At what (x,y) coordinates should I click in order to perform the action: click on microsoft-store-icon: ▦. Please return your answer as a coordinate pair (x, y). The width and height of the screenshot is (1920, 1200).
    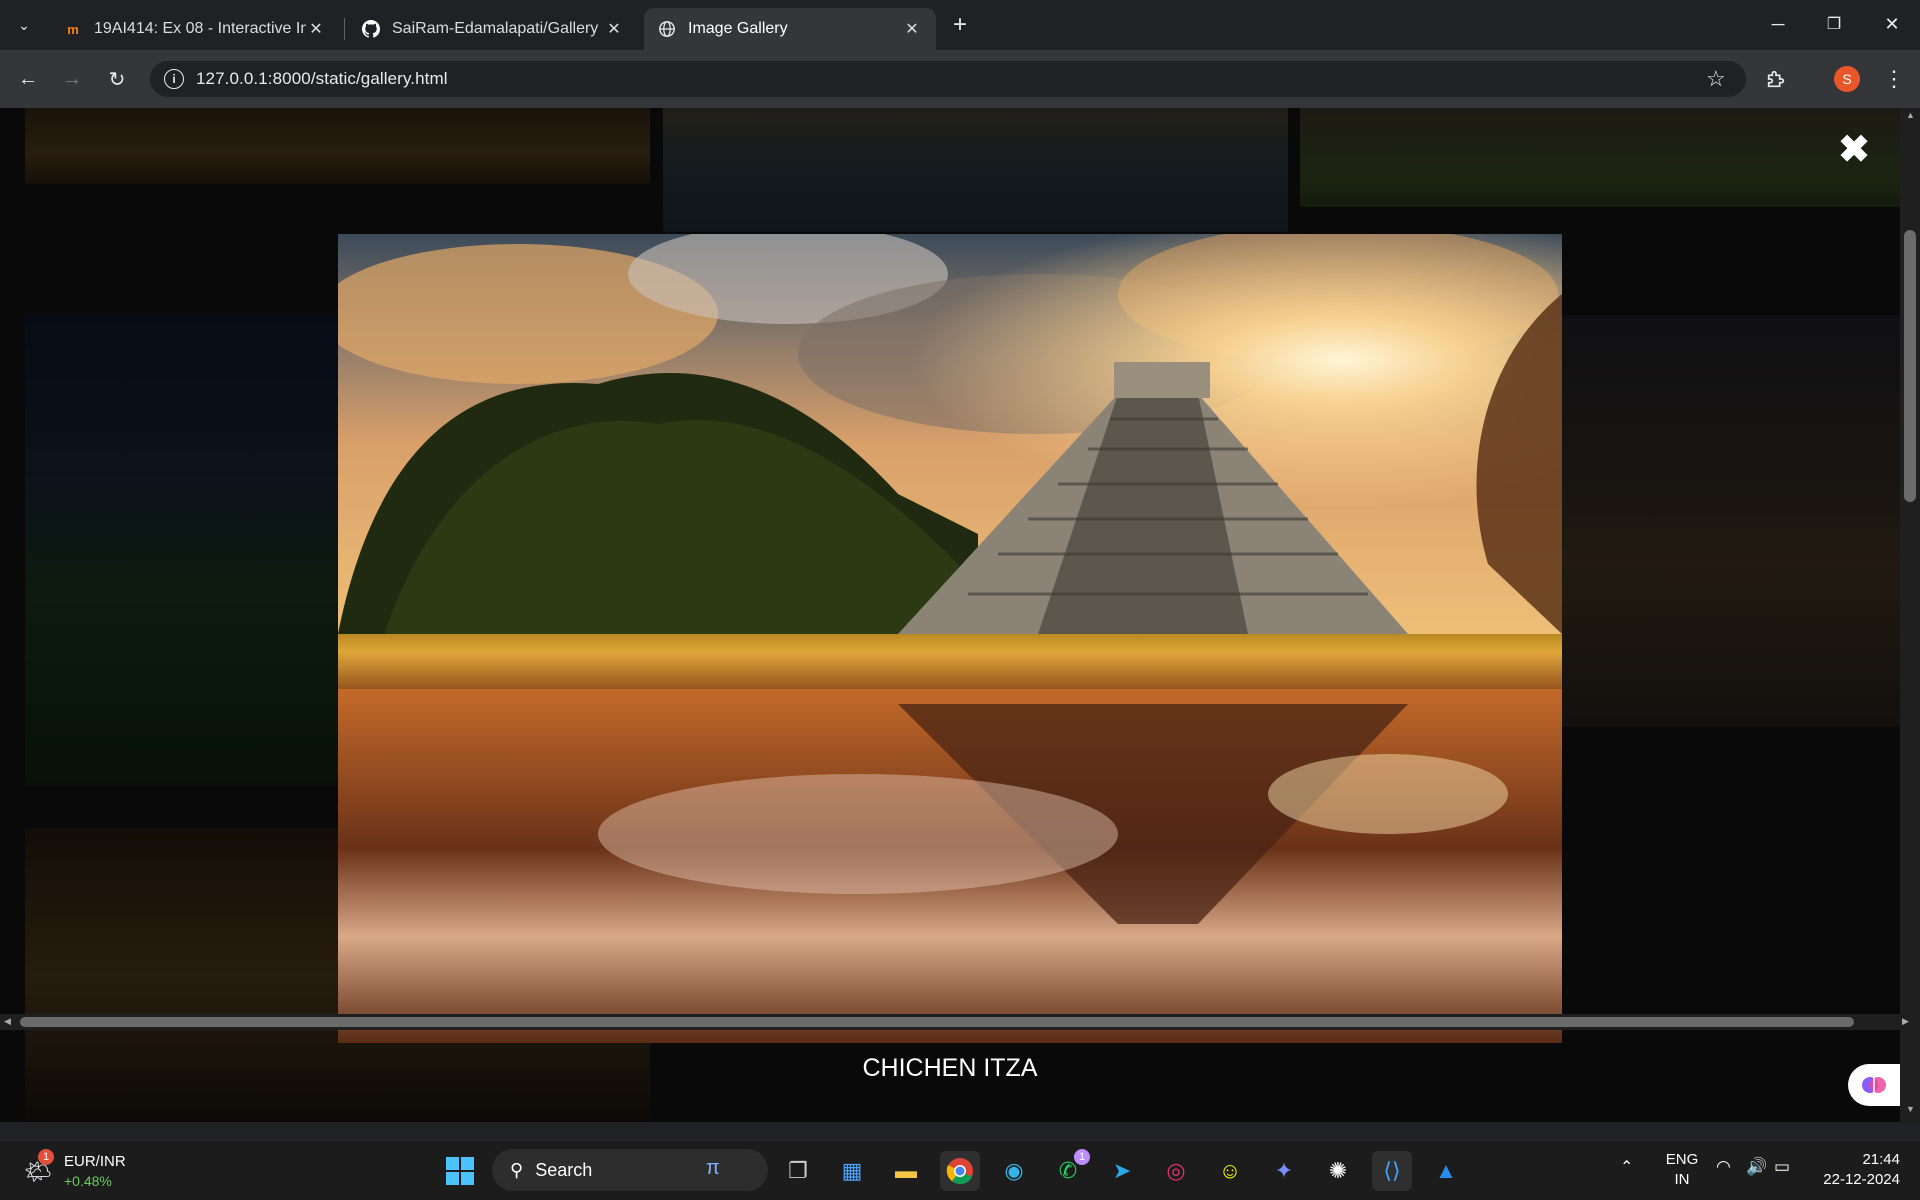
    Looking at the image, I should click on (852, 1171).